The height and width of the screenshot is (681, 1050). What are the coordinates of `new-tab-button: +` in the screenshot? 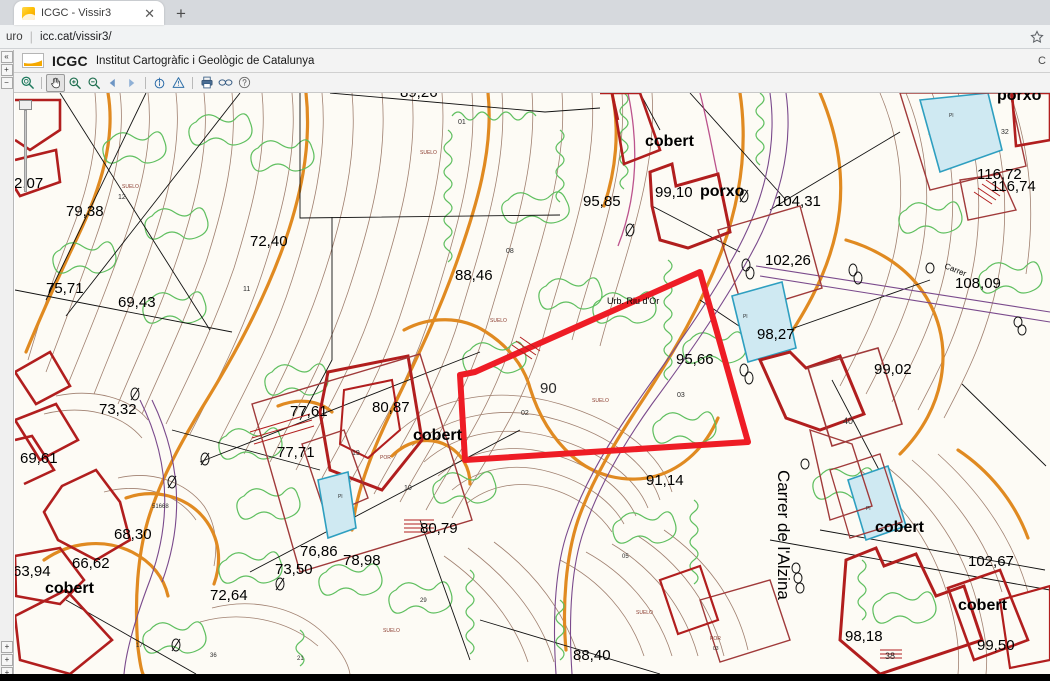 It's located at (181, 13).